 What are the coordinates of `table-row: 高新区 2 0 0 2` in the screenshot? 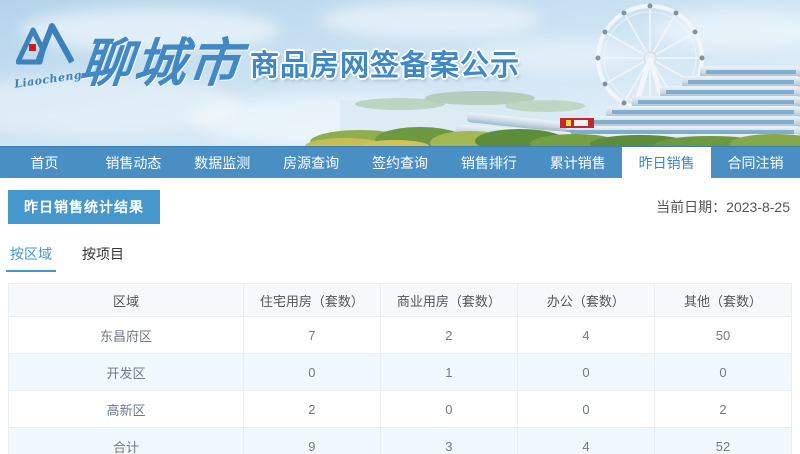 It's located at (400, 409).